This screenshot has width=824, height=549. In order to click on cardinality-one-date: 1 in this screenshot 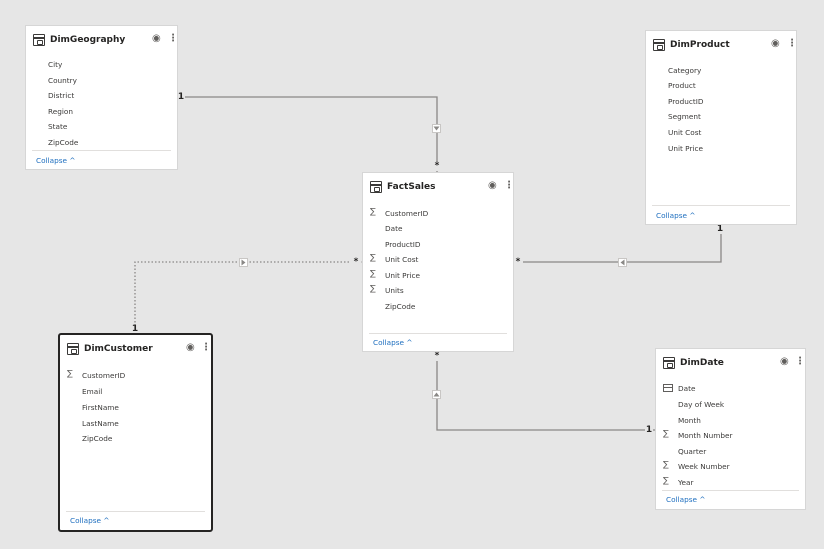, I will do `click(649, 430)`.